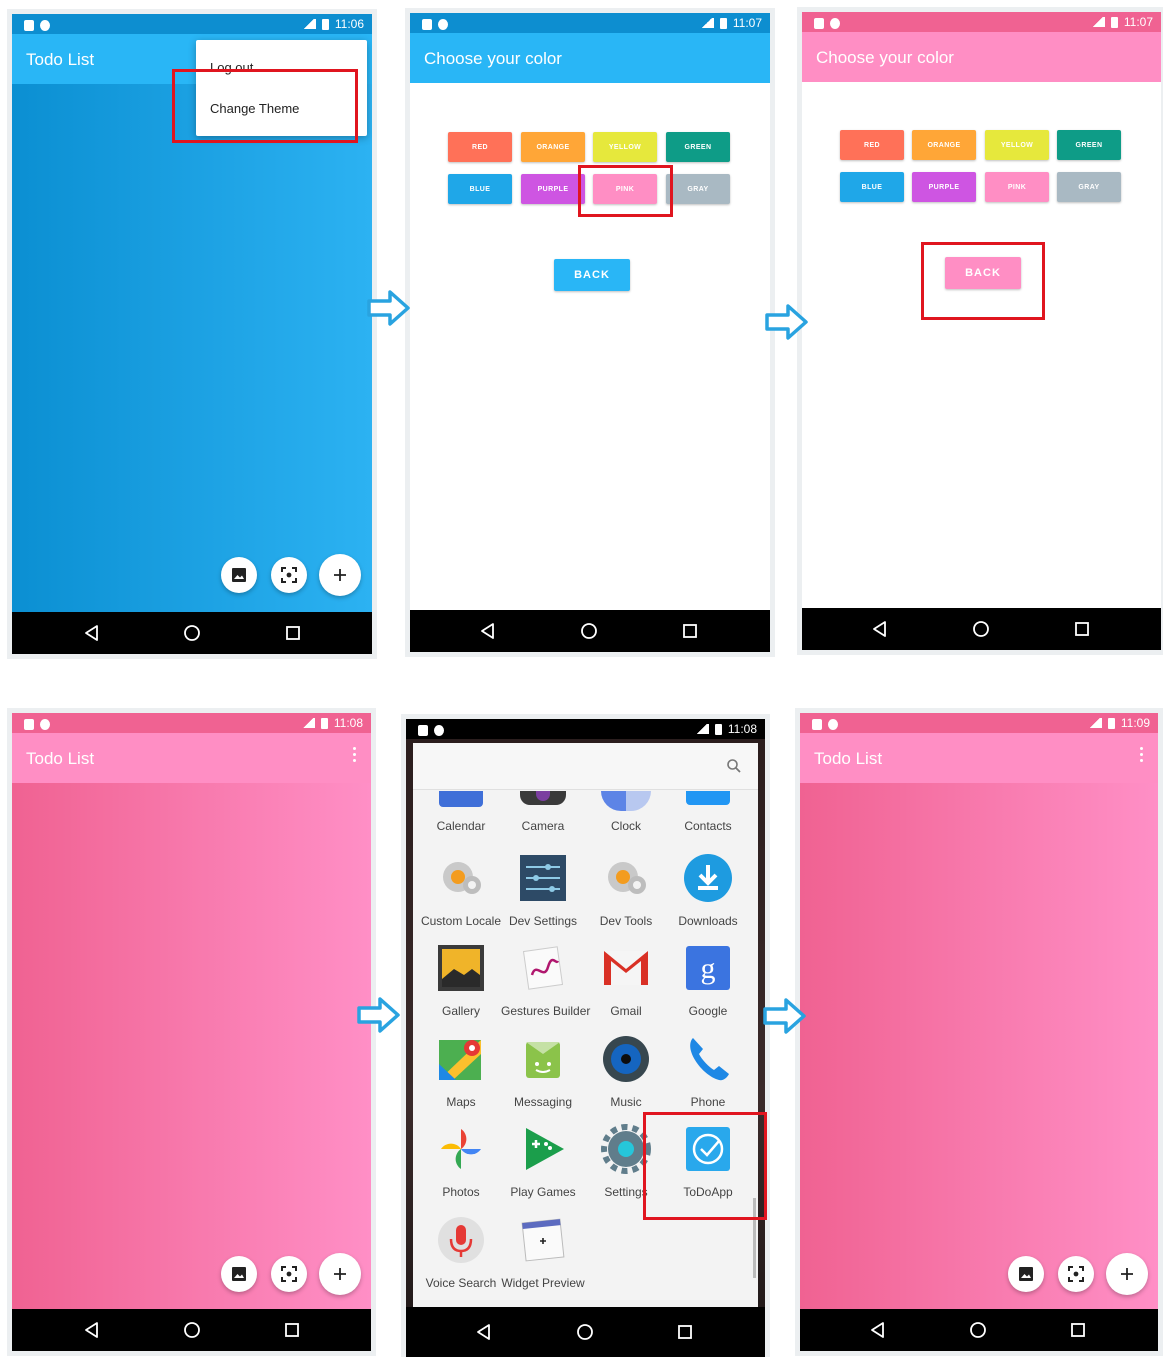 The width and height of the screenshot is (1163, 1357). I want to click on back-button: BACK, so click(592, 275).